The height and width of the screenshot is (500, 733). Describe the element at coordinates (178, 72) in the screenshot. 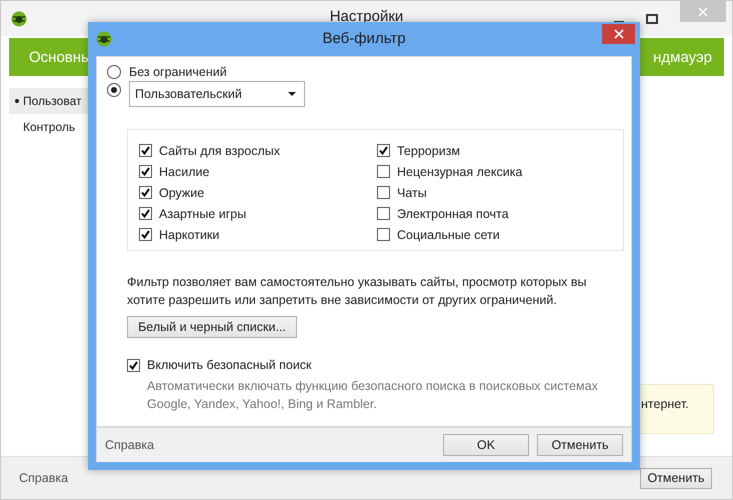

I see `radio-label: Без ограничений` at that location.